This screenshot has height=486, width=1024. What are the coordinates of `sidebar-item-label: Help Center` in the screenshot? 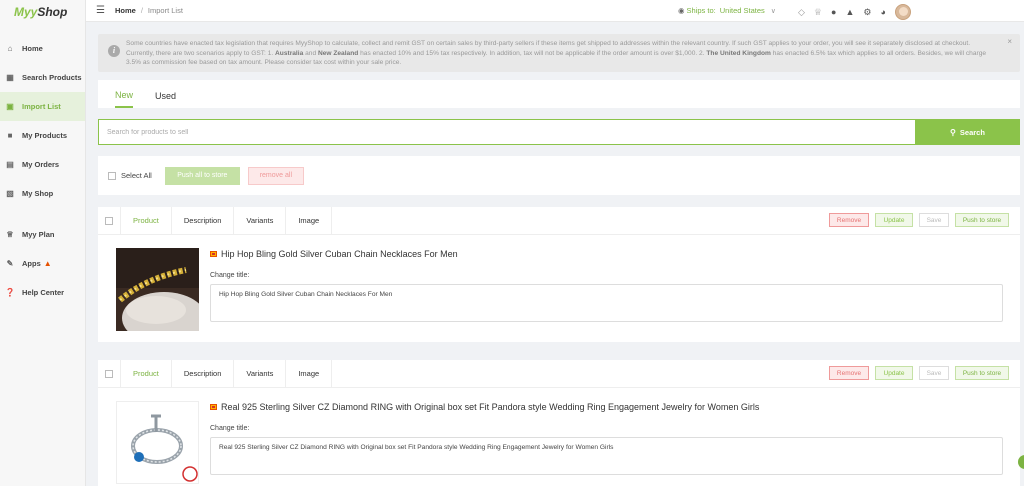 It's located at (43, 292).